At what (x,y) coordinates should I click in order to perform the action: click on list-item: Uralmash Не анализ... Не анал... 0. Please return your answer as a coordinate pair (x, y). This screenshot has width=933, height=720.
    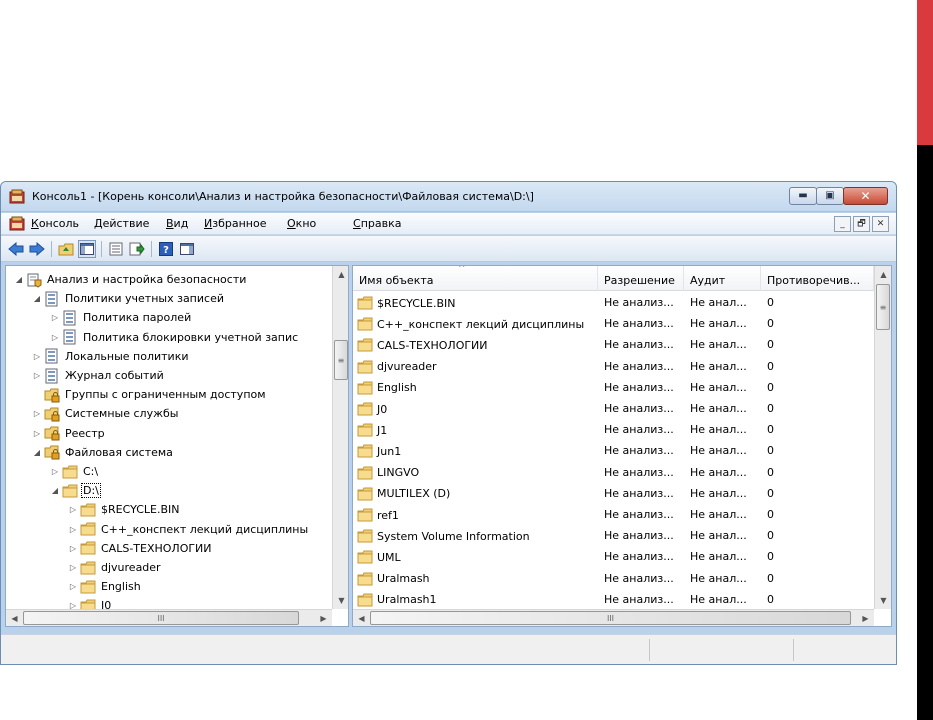
    Looking at the image, I should click on (613, 579).